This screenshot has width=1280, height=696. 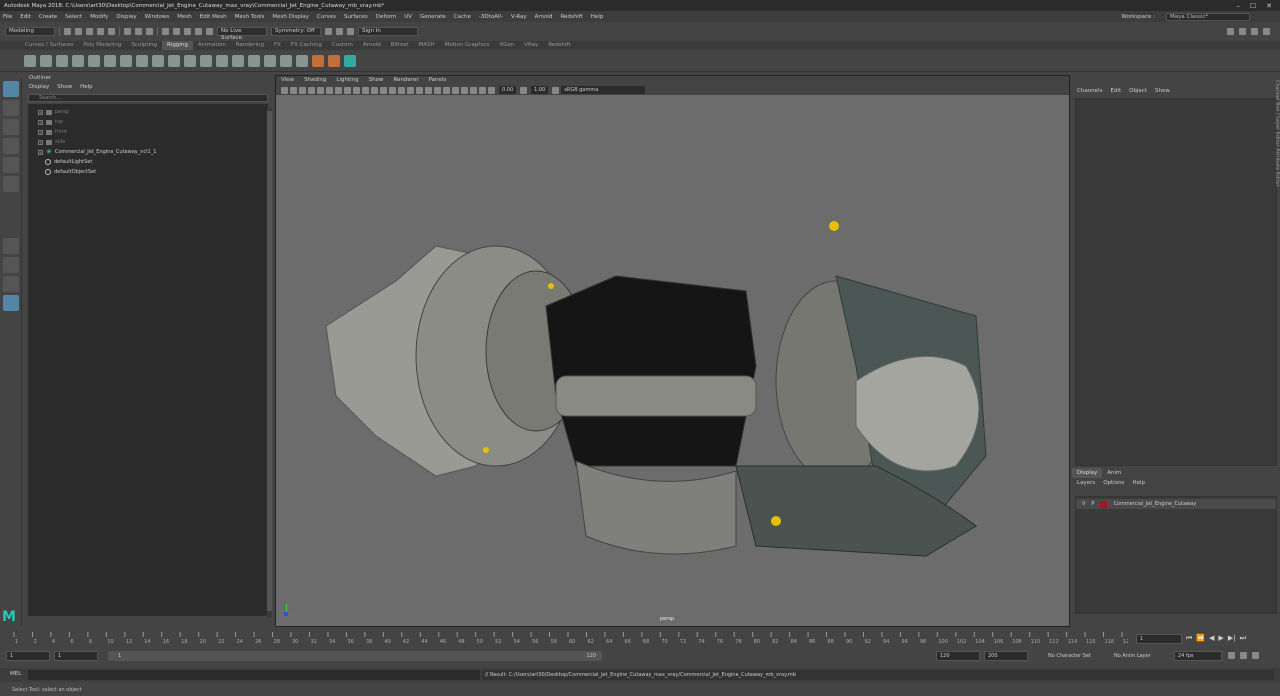 I want to click on workspace-dropdown: Maya Classic*, so click(x=1208, y=16).